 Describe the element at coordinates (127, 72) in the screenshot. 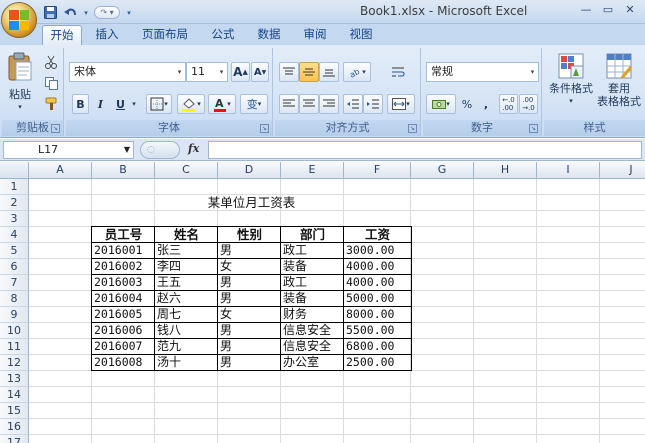

I see `font-family-select: 宋体 ▾` at that location.